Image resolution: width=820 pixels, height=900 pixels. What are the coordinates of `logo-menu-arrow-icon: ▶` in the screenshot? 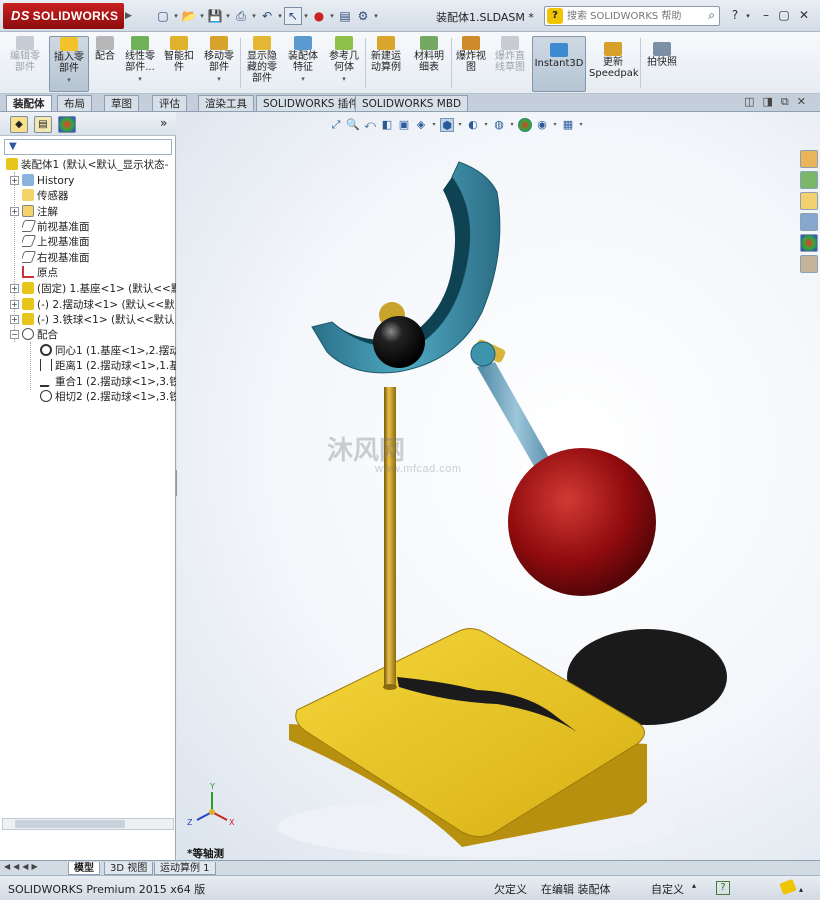 It's located at (130, 16).